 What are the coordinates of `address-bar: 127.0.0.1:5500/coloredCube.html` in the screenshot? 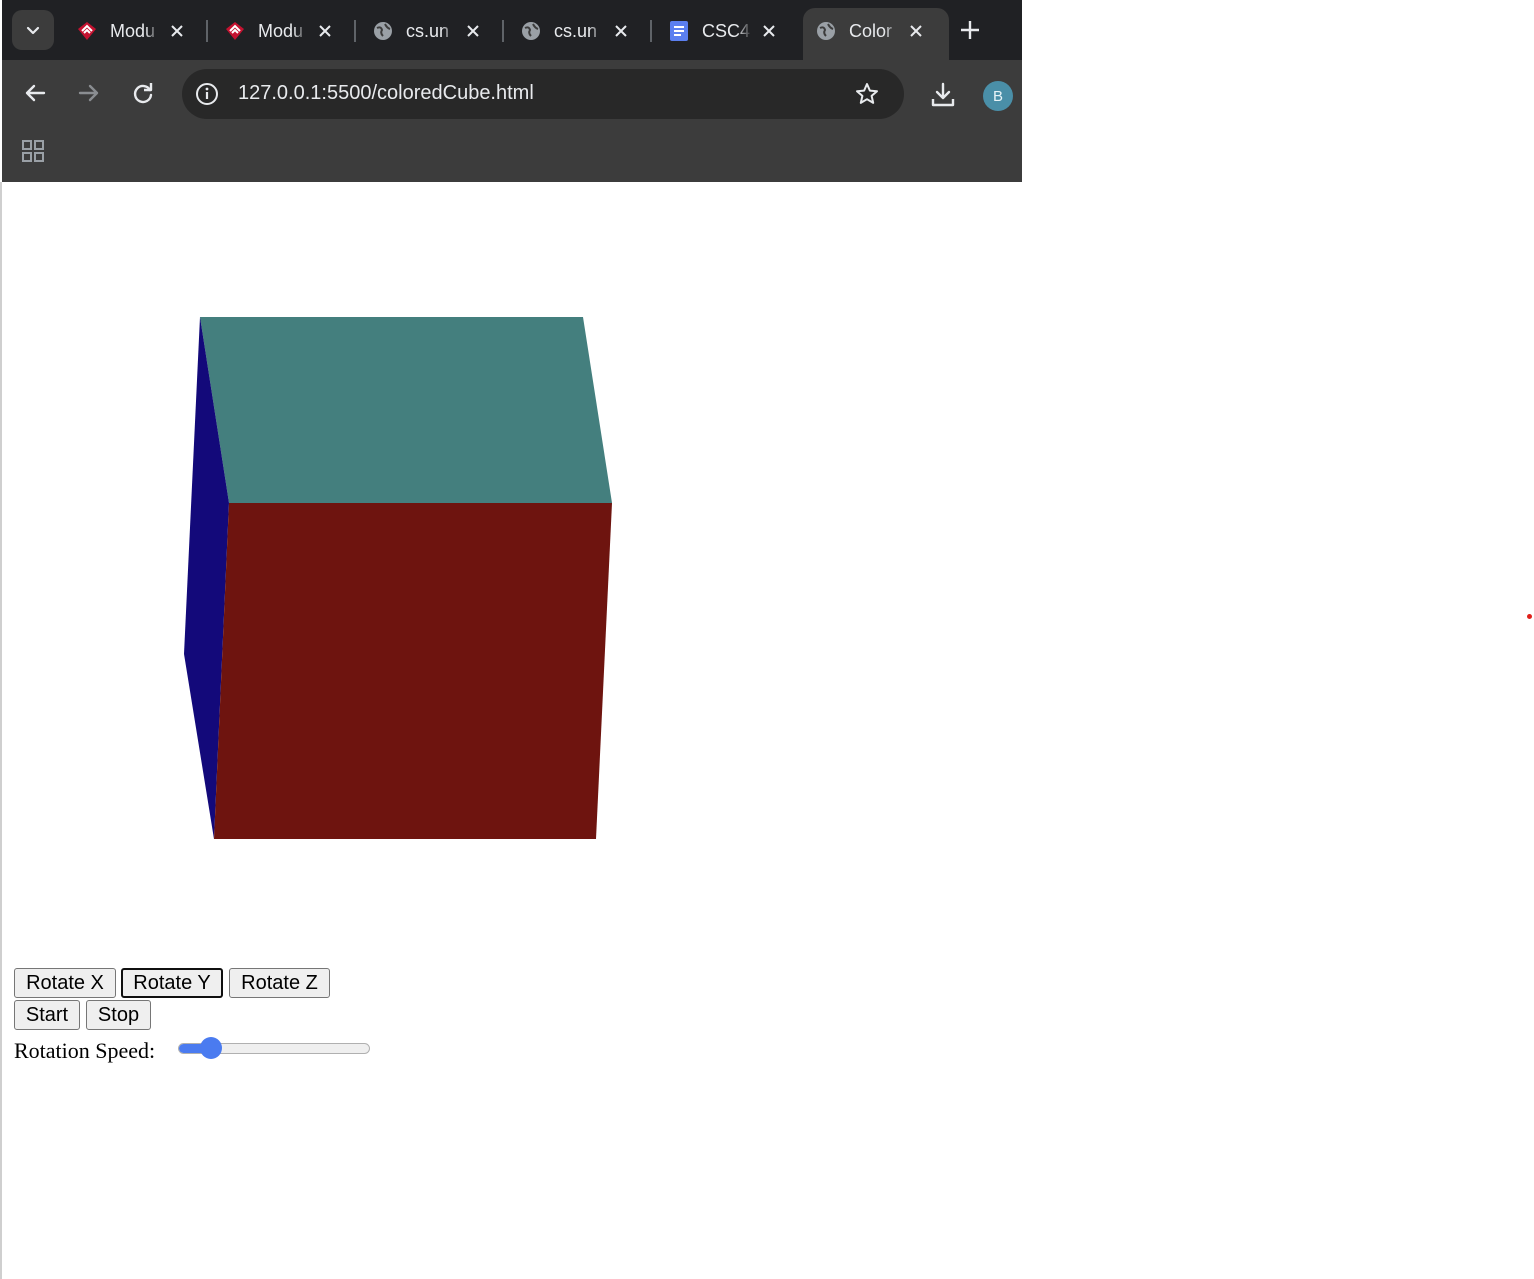 It's located at (543, 94).